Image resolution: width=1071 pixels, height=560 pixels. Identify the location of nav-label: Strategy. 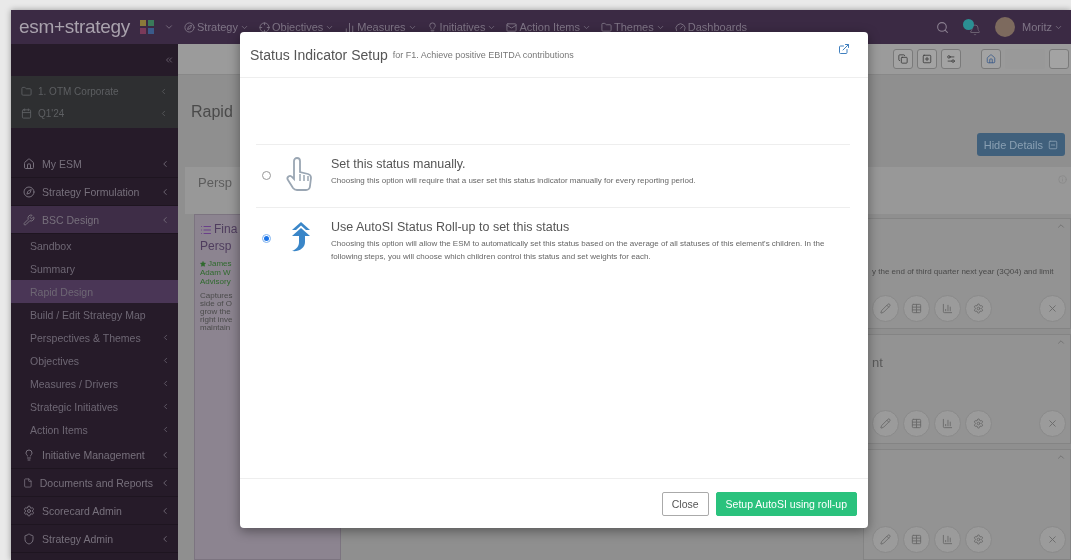
(217, 27).